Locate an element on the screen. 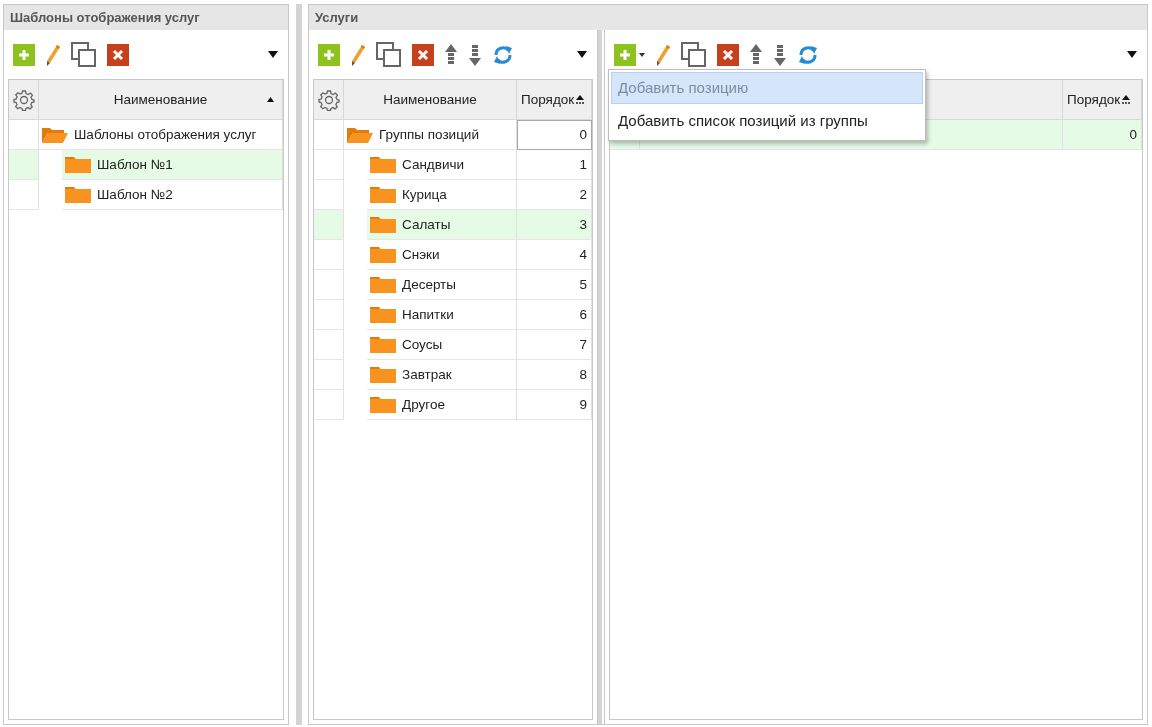  panel-title: Шаблоны отображения услуг is located at coordinates (146, 17).